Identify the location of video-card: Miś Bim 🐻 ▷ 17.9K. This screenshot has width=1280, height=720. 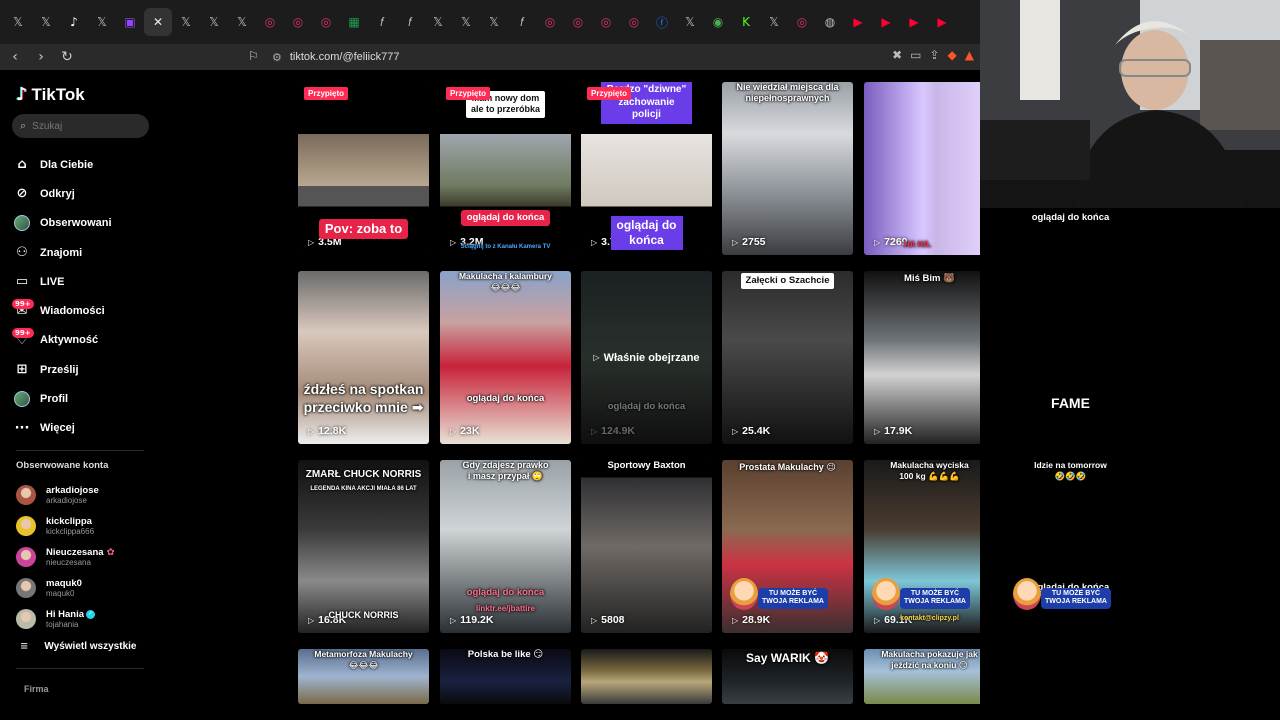
(929, 357).